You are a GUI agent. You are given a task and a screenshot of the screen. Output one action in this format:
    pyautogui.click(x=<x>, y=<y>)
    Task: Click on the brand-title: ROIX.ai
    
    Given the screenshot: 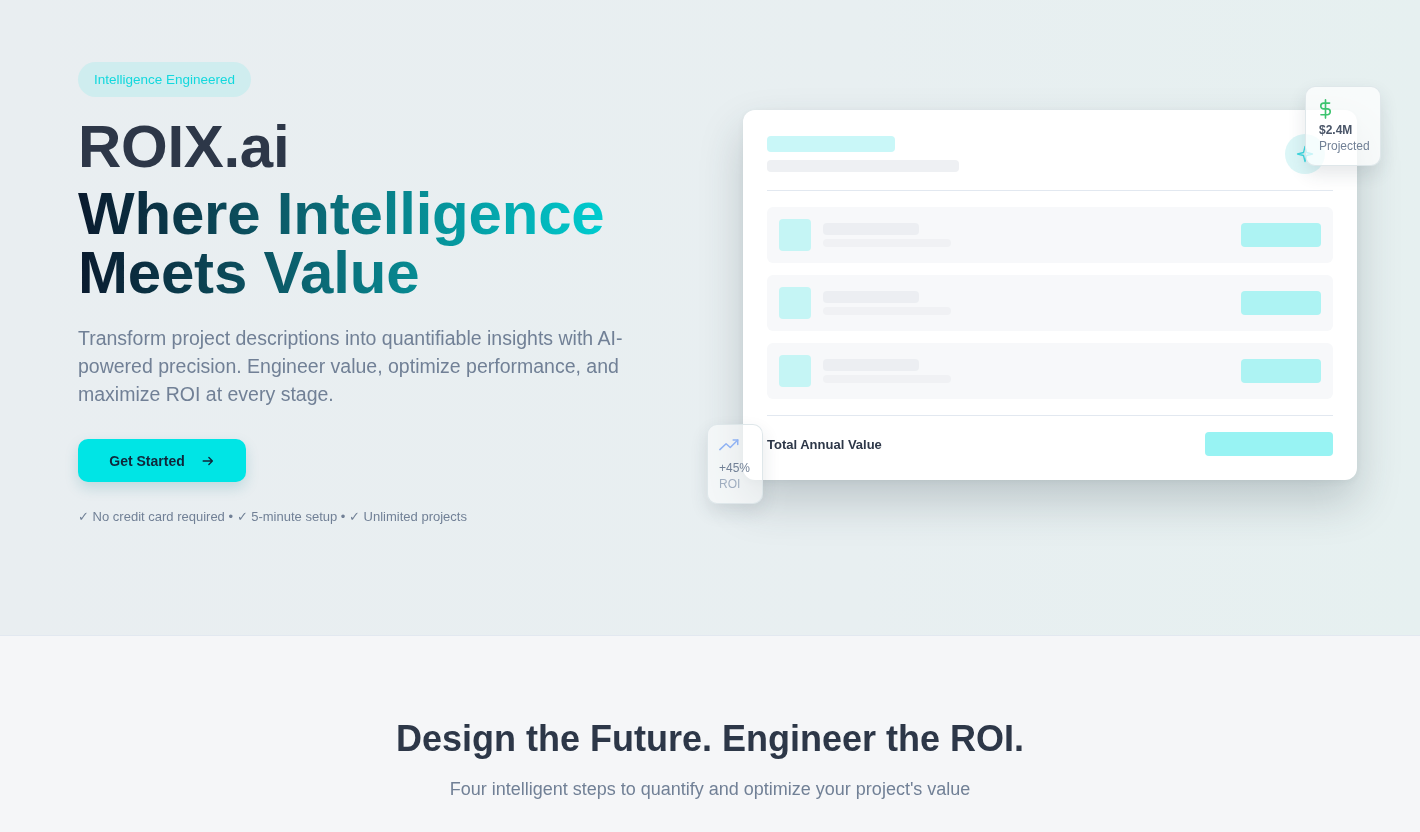 What is the action you would take?
    pyautogui.click(x=184, y=147)
    